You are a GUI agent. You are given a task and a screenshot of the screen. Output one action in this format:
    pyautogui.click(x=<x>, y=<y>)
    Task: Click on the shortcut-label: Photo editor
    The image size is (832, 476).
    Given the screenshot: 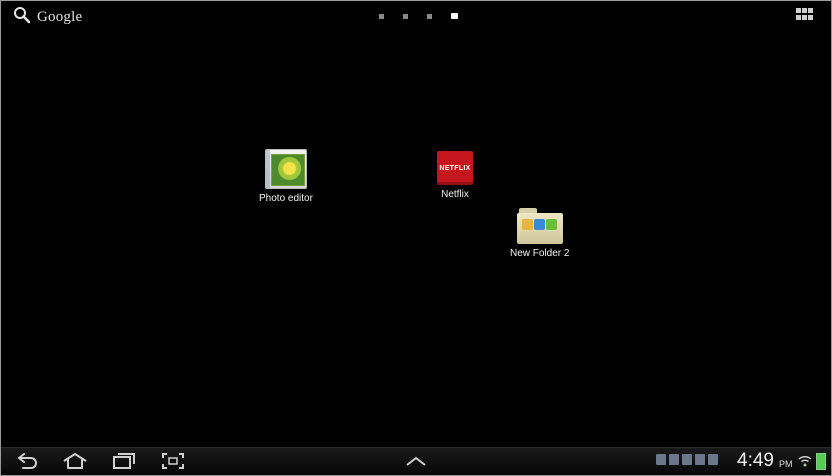 What is the action you would take?
    pyautogui.click(x=286, y=198)
    